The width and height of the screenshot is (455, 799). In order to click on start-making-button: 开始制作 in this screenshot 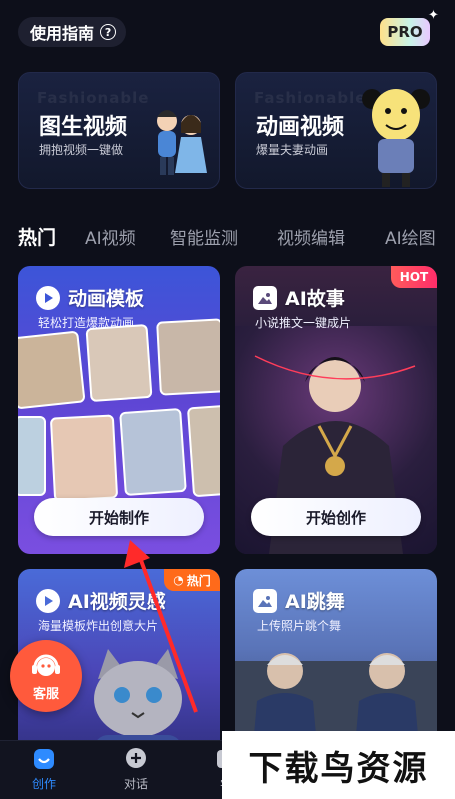, I will do `click(119, 517)`.